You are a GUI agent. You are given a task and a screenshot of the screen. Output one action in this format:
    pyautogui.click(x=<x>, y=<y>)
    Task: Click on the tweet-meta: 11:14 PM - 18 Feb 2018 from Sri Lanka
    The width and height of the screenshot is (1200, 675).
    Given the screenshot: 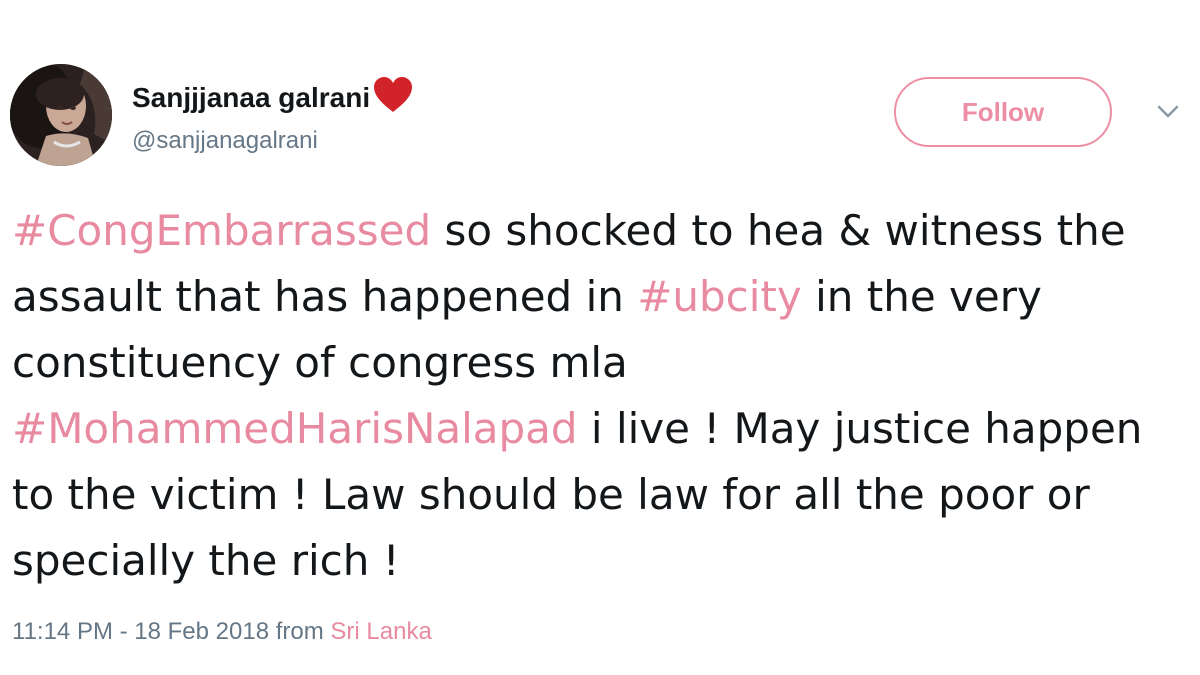 What is the action you would take?
    pyautogui.click(x=222, y=632)
    